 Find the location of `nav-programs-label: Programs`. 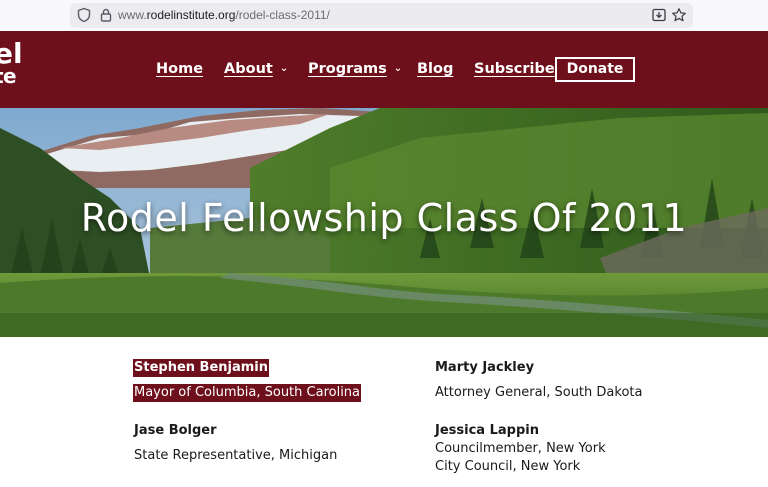

nav-programs-label: Programs is located at coordinates (347, 69).